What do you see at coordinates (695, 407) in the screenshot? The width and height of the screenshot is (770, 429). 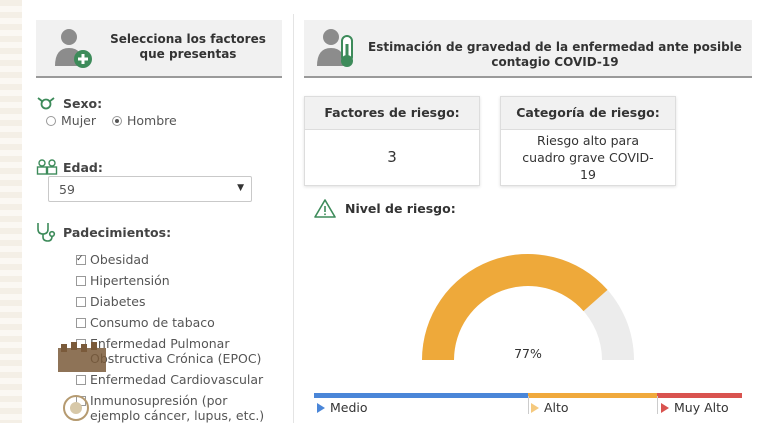 I see `scale-label-muy-alto: Muy Alto` at bounding box center [695, 407].